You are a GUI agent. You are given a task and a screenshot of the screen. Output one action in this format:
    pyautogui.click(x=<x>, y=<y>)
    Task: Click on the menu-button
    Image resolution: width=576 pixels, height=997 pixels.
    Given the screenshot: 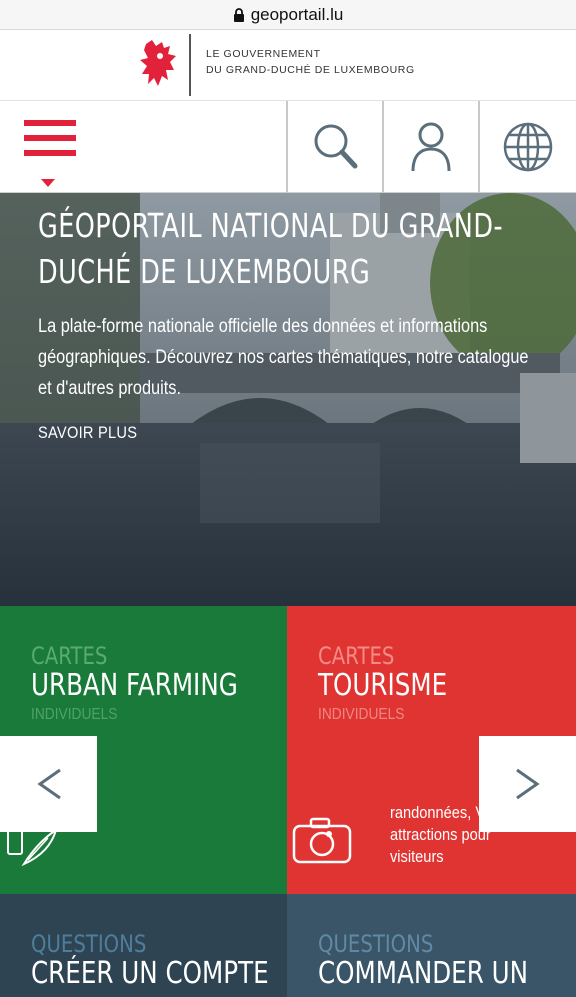 What is the action you would take?
    pyautogui.click(x=50, y=153)
    